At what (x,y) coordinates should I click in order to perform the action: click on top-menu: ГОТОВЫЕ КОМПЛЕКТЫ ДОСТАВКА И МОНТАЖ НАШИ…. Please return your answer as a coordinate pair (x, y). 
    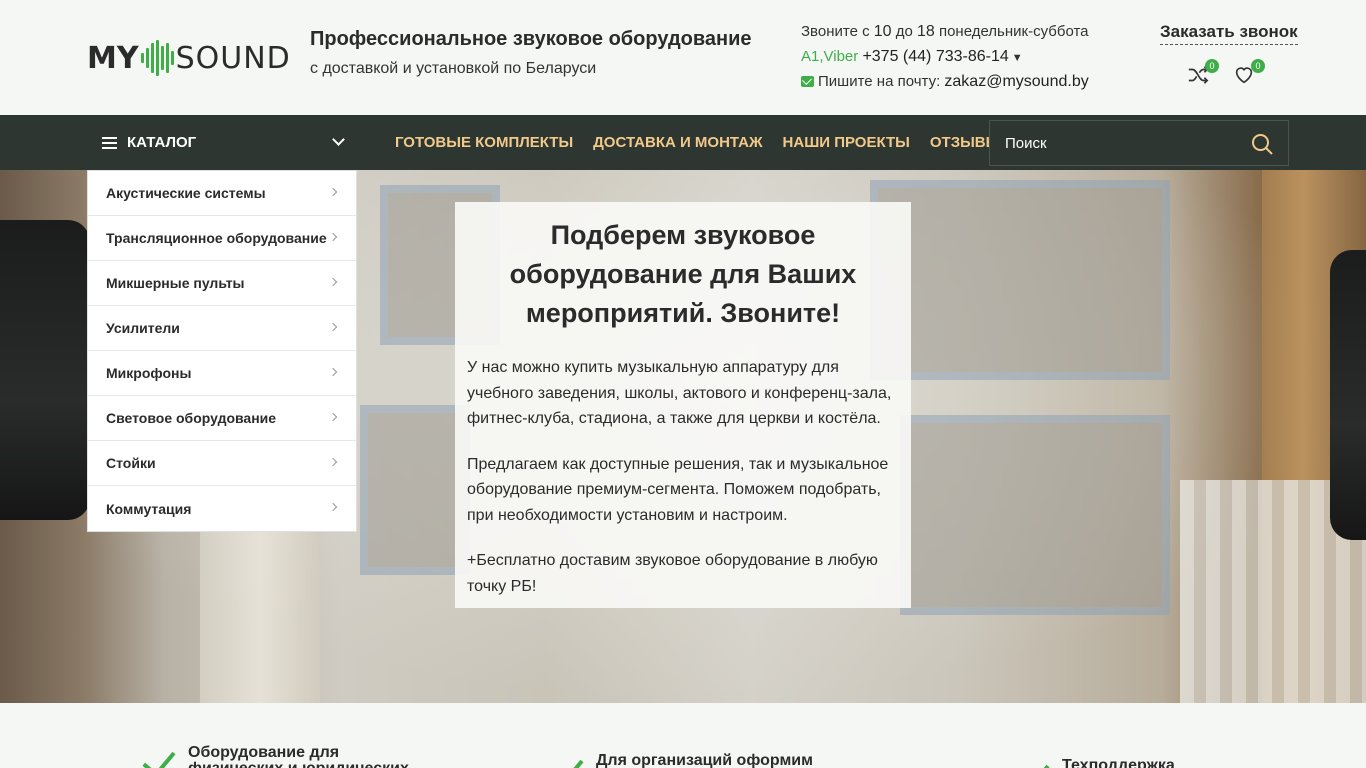
    Looking at the image, I should click on (697, 142).